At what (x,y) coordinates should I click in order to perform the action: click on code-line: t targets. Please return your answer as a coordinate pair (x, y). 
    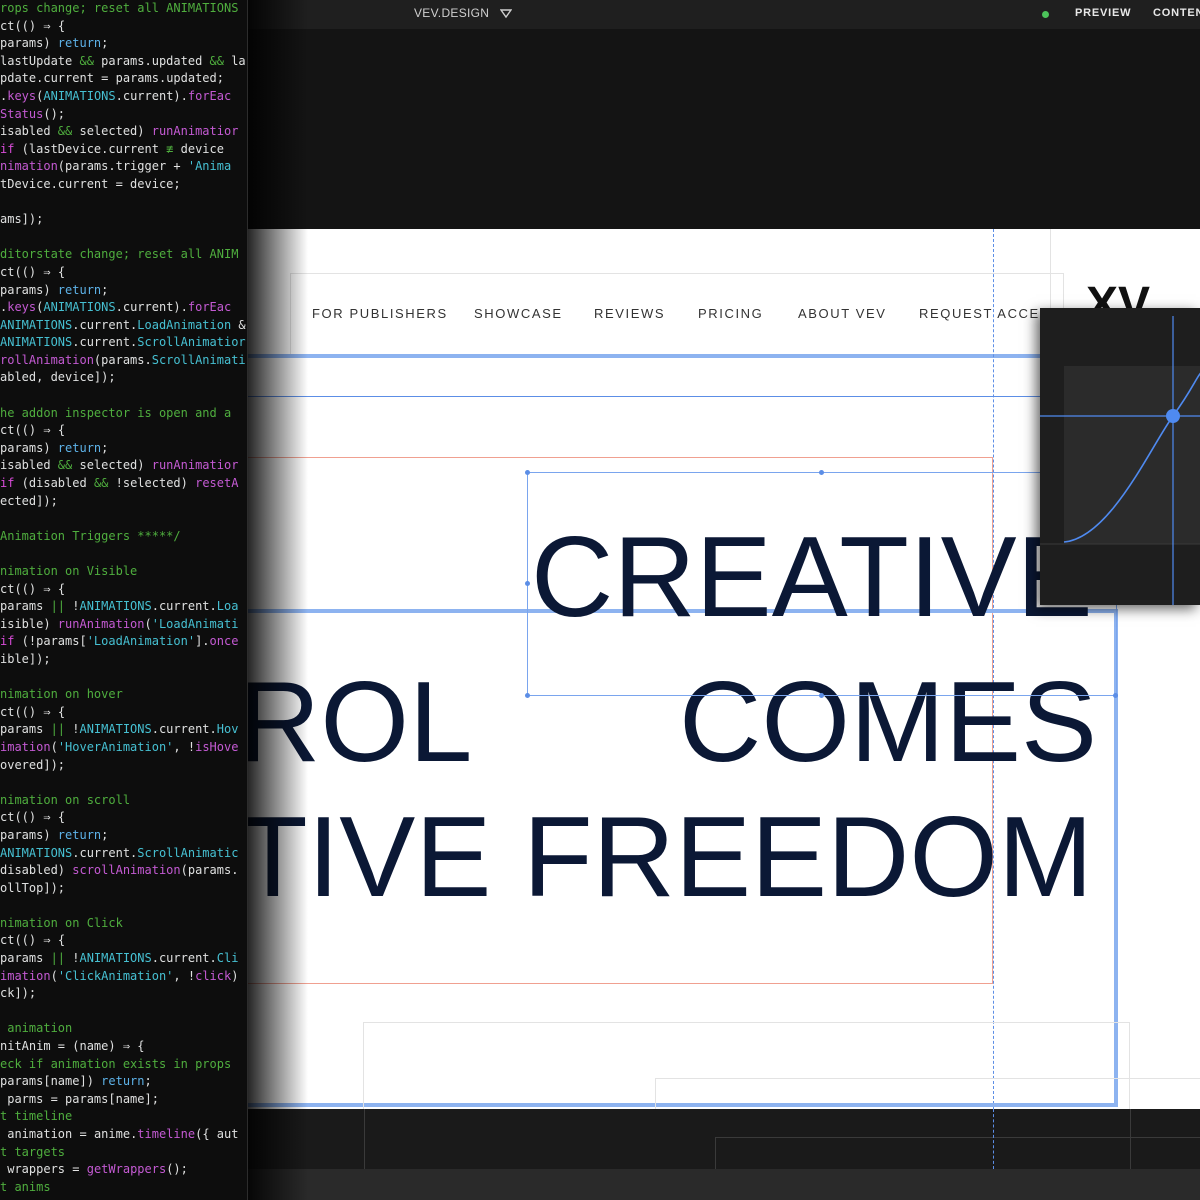
    Looking at the image, I should click on (123, 1153).